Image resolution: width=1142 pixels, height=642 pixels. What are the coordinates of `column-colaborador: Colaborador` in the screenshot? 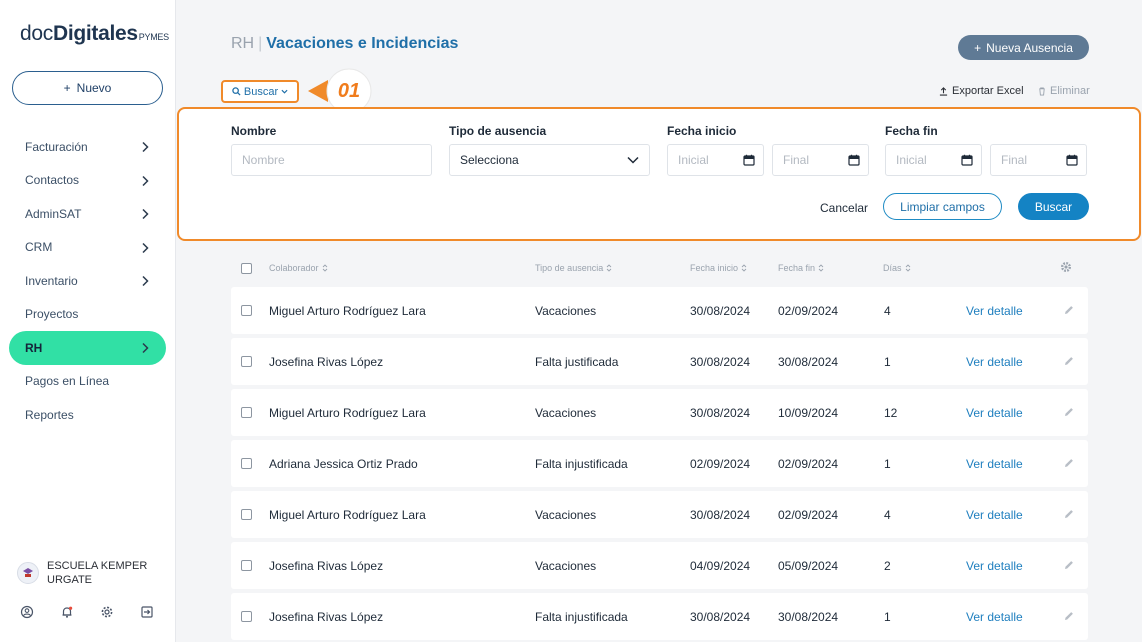 It's located at (298, 268).